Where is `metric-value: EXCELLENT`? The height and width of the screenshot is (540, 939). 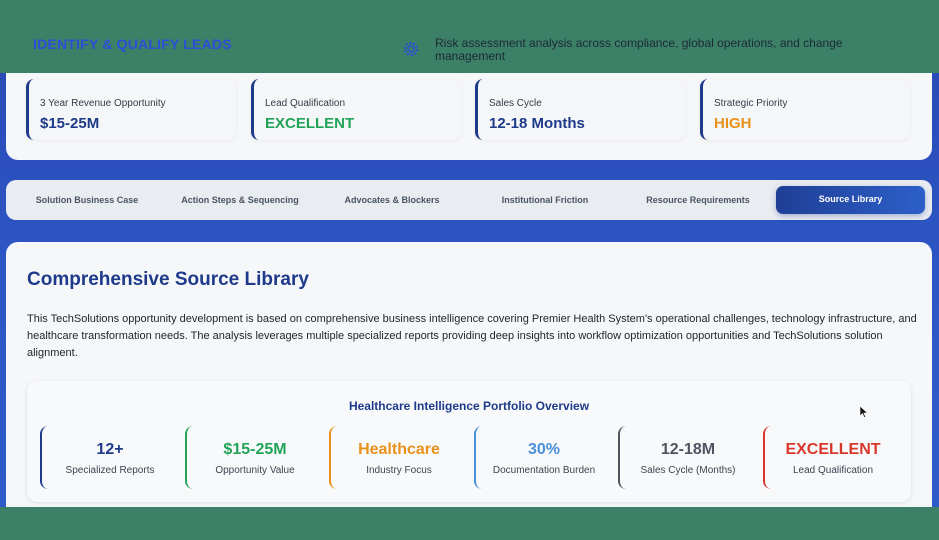 metric-value: EXCELLENT is located at coordinates (310, 123).